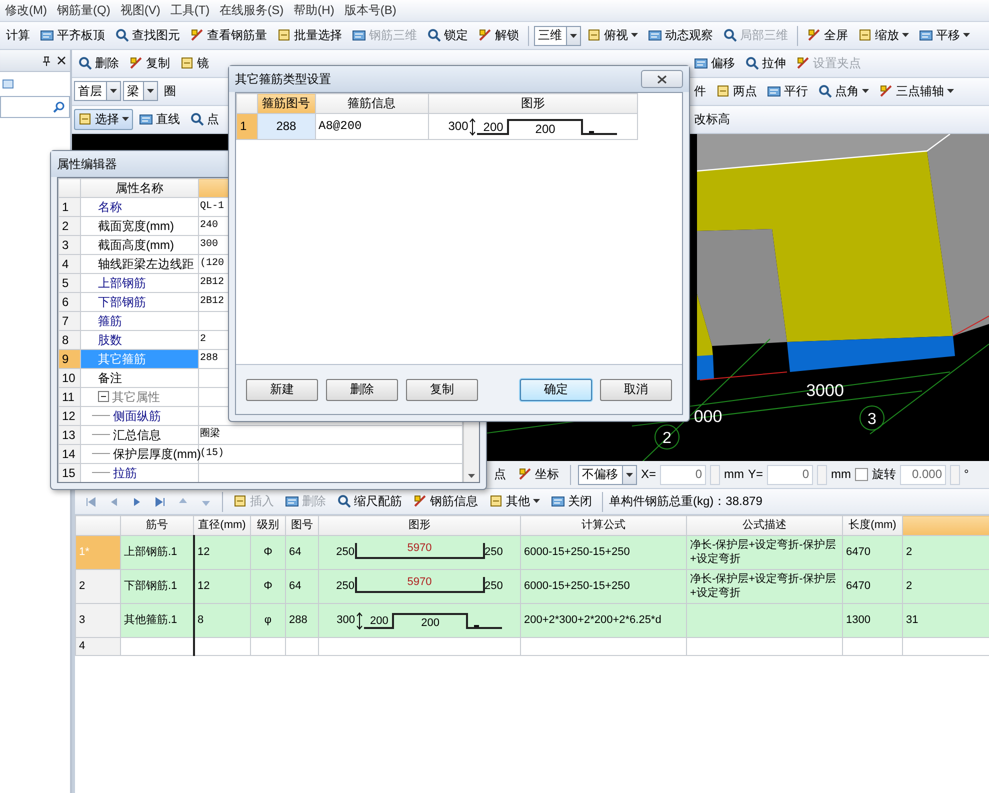 This screenshot has width=989, height=793. Describe the element at coordinates (251, 10) in the screenshot. I see `menu-item: 在线服务(S)` at that location.